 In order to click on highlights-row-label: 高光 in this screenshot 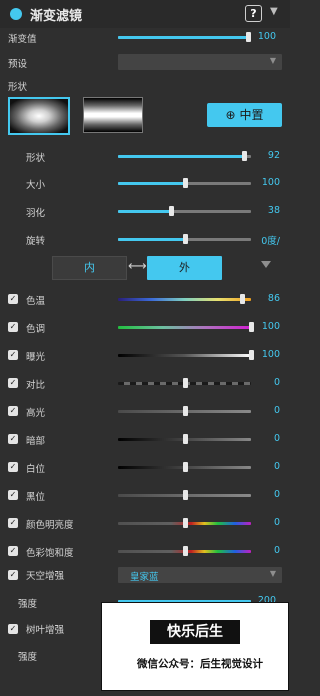, I will do `click(36, 413)`.